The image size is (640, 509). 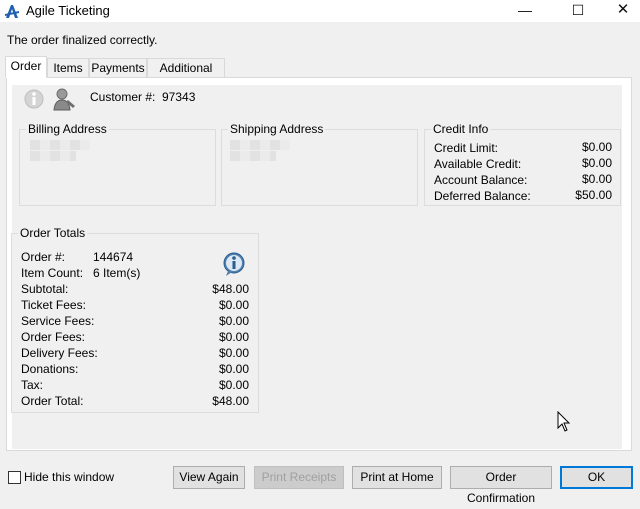 I want to click on shipping-address-group: Shipping Address, so click(x=319, y=164).